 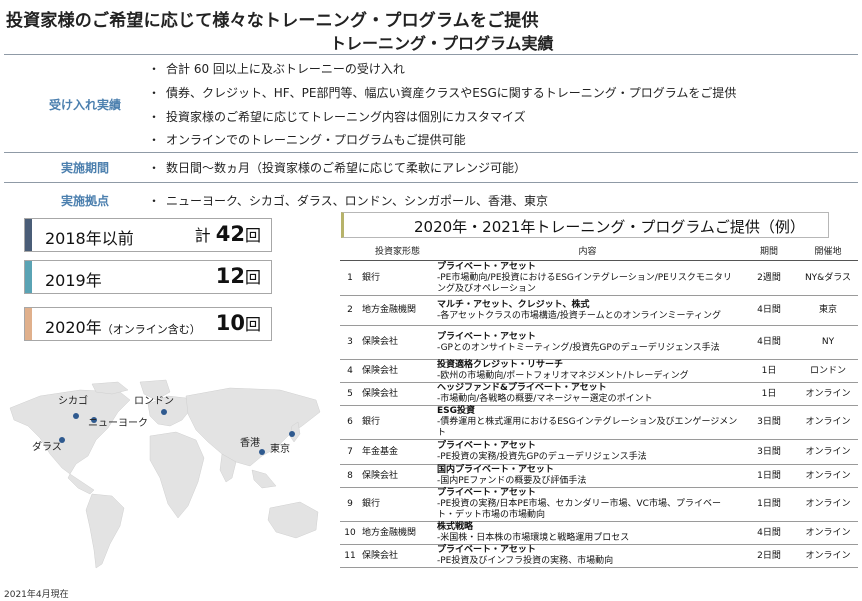 I want to click on city-label-newyork: ニューヨーク, so click(x=118, y=423).